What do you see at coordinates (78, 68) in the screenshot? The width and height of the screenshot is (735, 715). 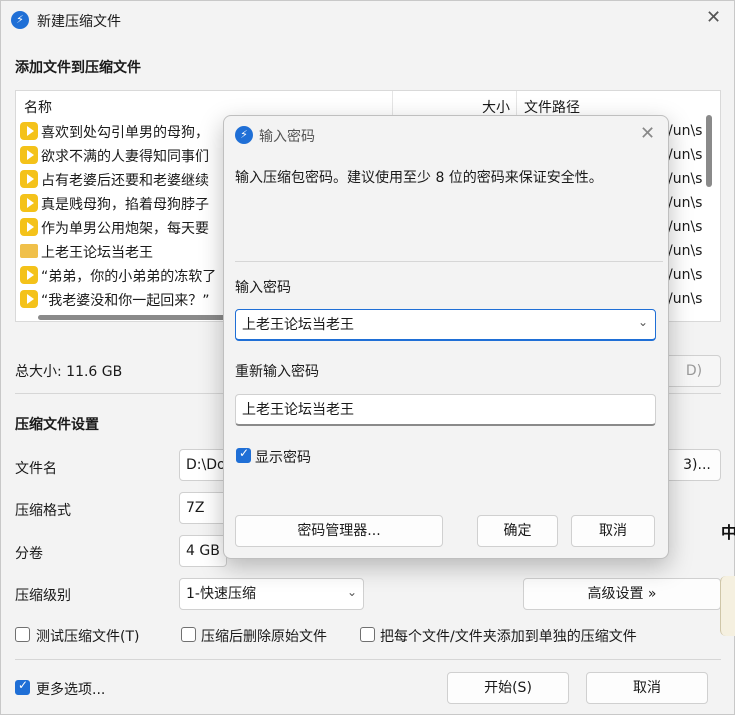 I see `add-files-title: 添加文件到压缩文件` at bounding box center [78, 68].